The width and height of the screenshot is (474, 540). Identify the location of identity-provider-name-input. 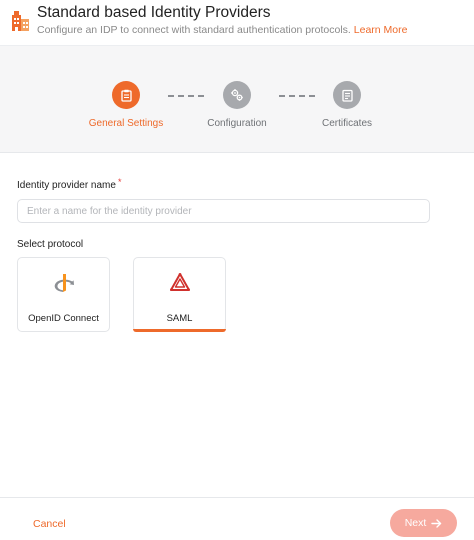
(223, 211).